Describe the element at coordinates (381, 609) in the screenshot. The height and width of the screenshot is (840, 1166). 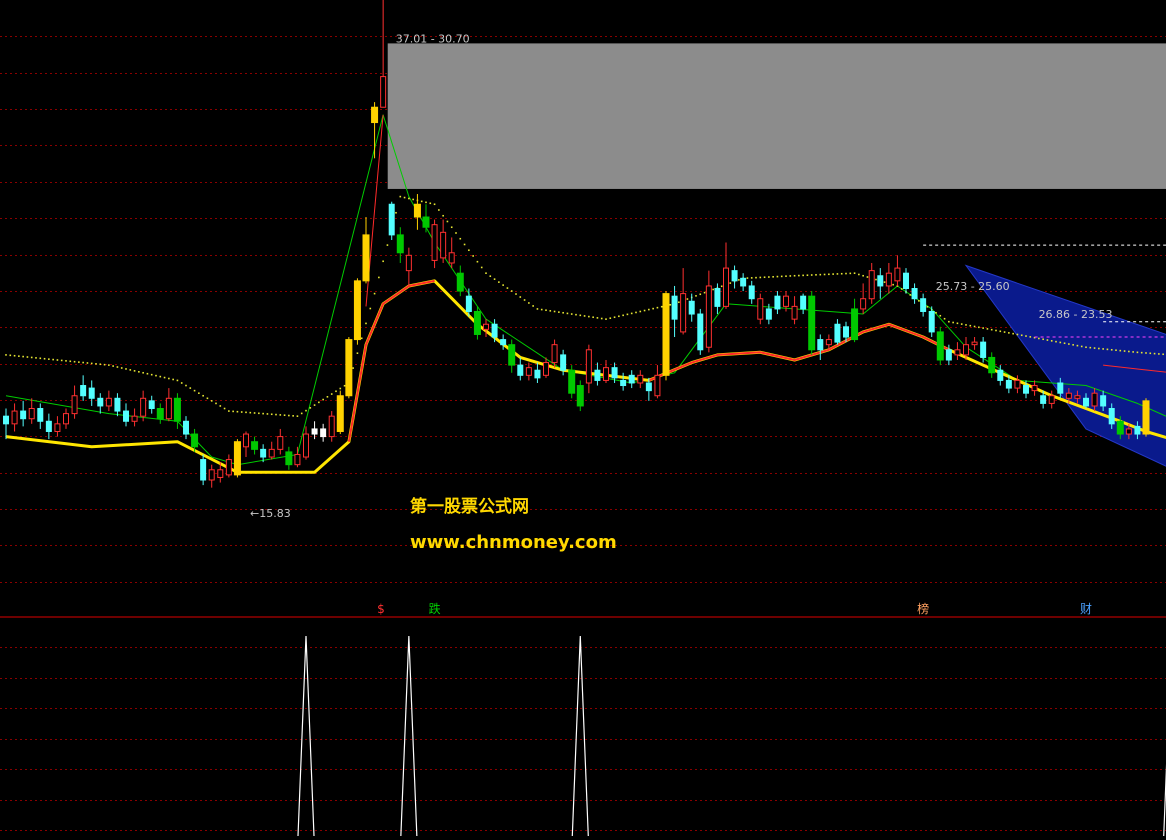
I see `signal-marker: $` at that location.